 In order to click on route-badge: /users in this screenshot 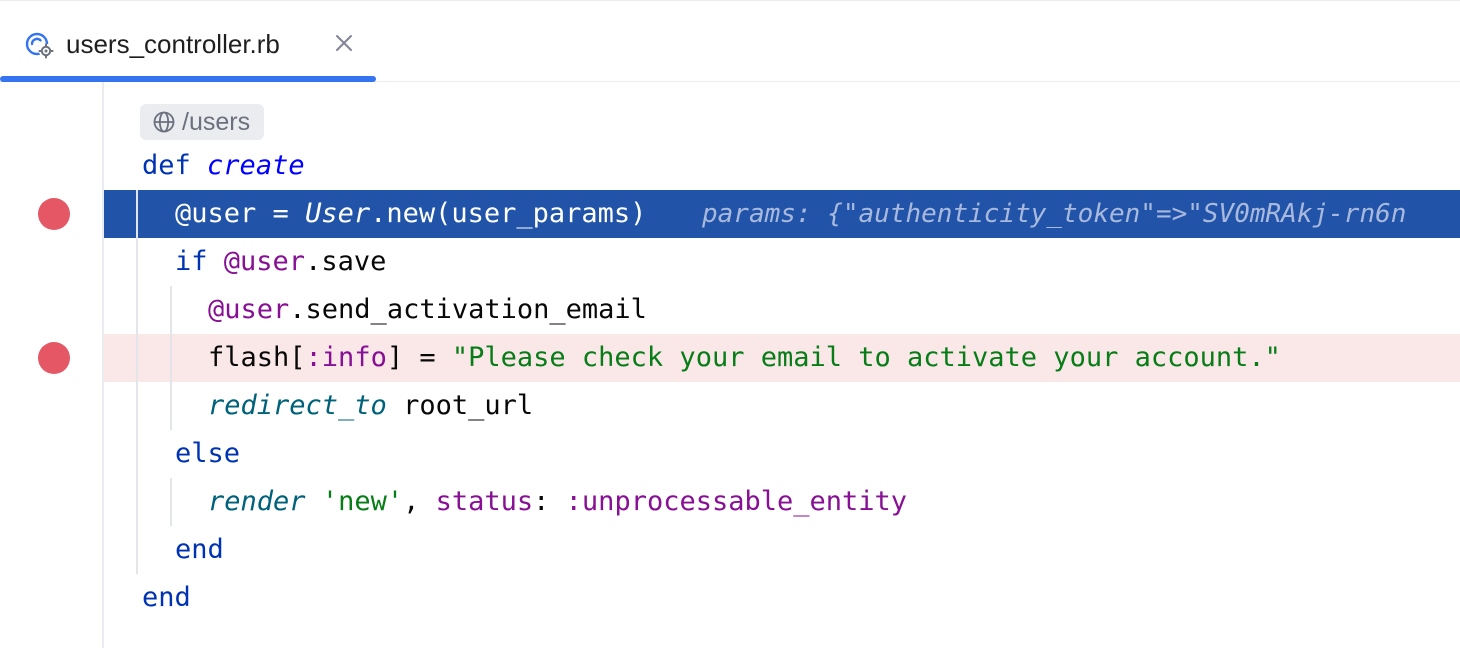, I will do `click(202, 122)`.